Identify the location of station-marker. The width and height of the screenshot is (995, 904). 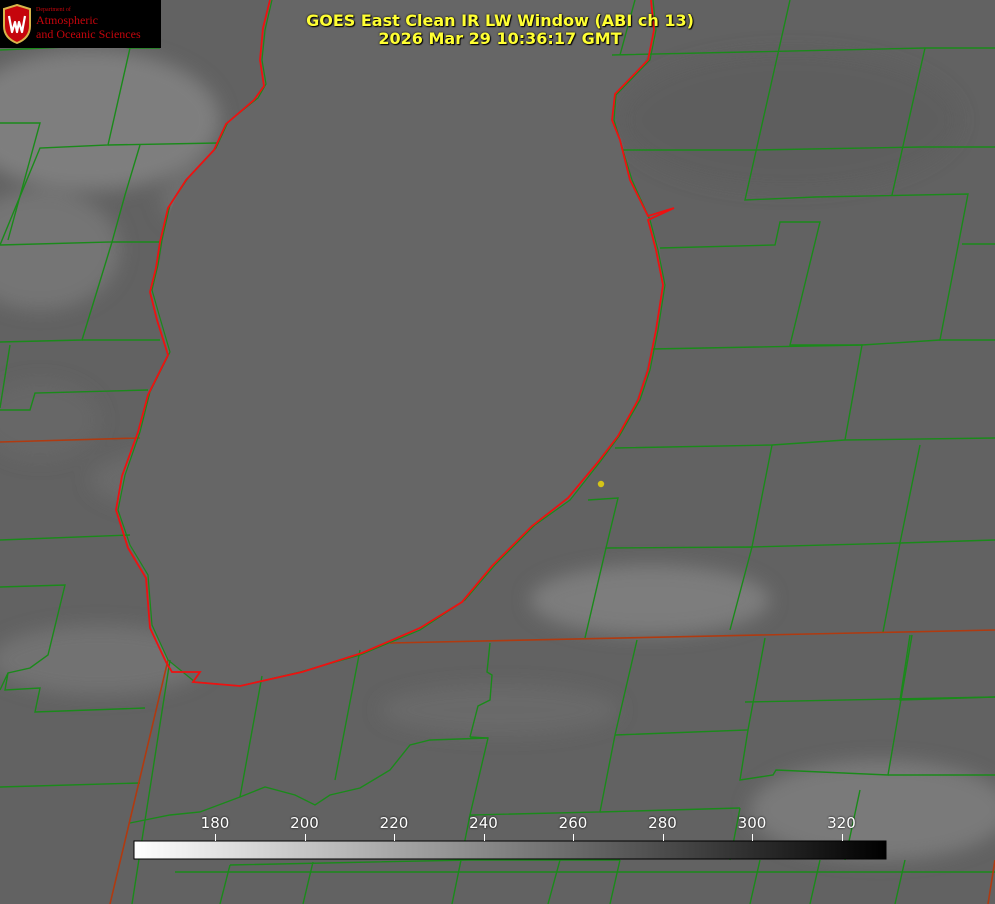
(601, 484).